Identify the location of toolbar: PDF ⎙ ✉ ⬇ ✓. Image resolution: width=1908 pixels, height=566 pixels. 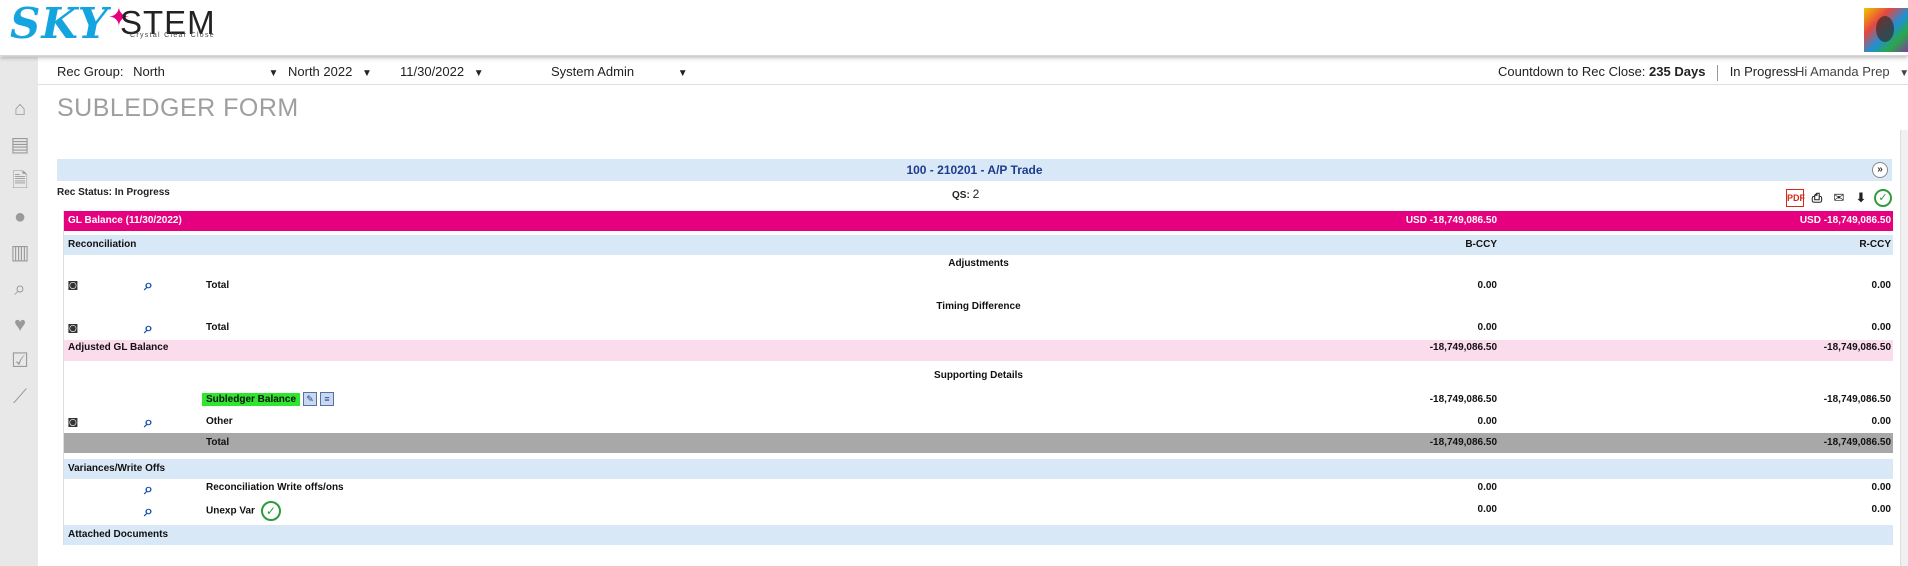
(1839, 198).